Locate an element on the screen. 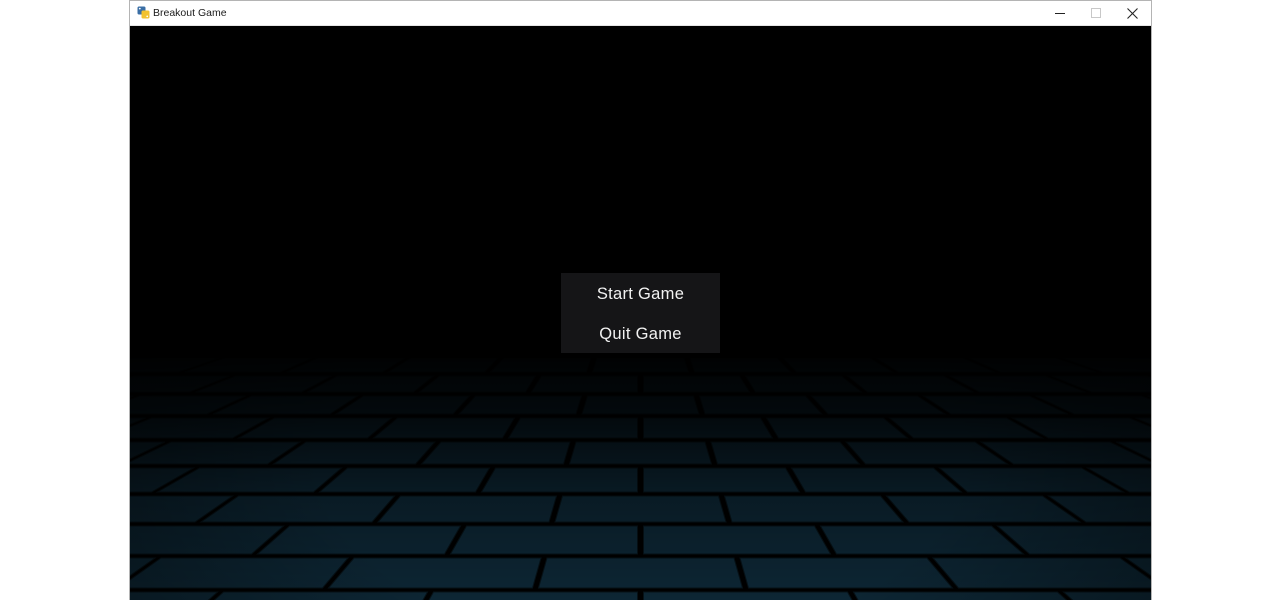 The image size is (1280, 600). minimize-icon is located at coordinates (1060, 13).